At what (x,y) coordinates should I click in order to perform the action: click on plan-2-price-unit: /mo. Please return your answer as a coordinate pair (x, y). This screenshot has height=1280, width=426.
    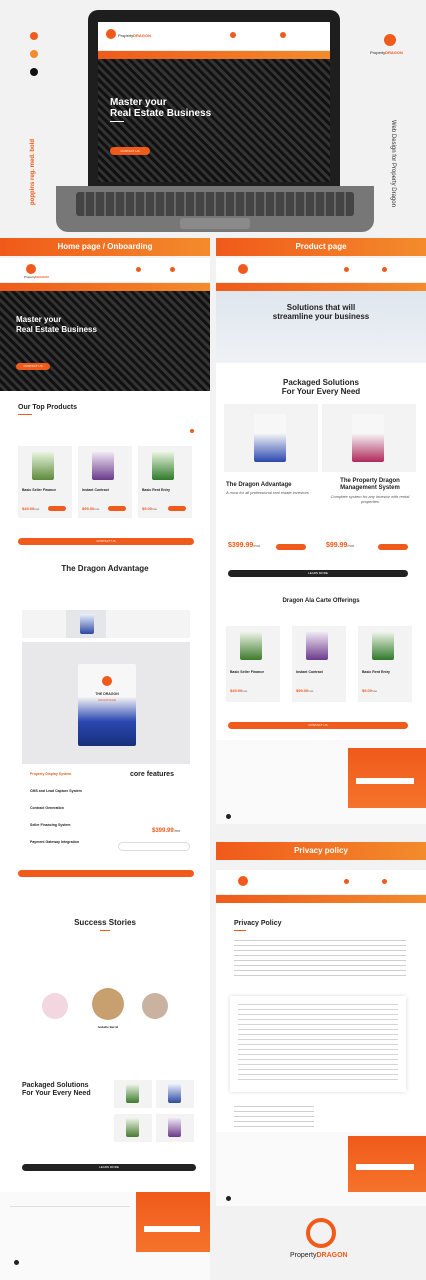
    Looking at the image, I should click on (351, 545).